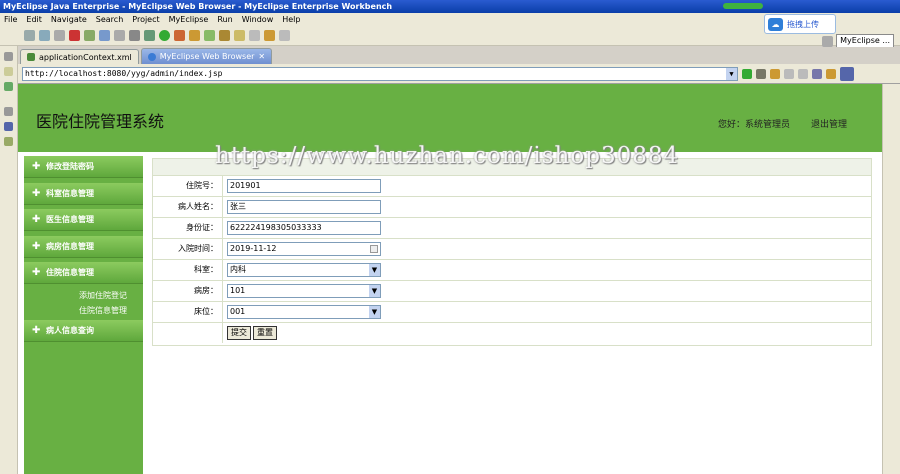 This screenshot has width=900, height=474. What do you see at coordinates (450, 118) in the screenshot?
I see `site-header: 医院住院管理系统 您好：系统管理员 退出管理` at bounding box center [450, 118].